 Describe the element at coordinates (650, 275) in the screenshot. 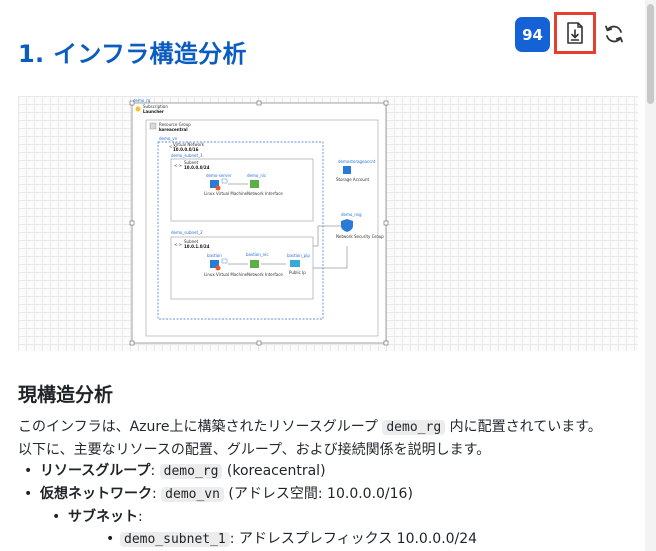

I see `scrollbar` at that location.